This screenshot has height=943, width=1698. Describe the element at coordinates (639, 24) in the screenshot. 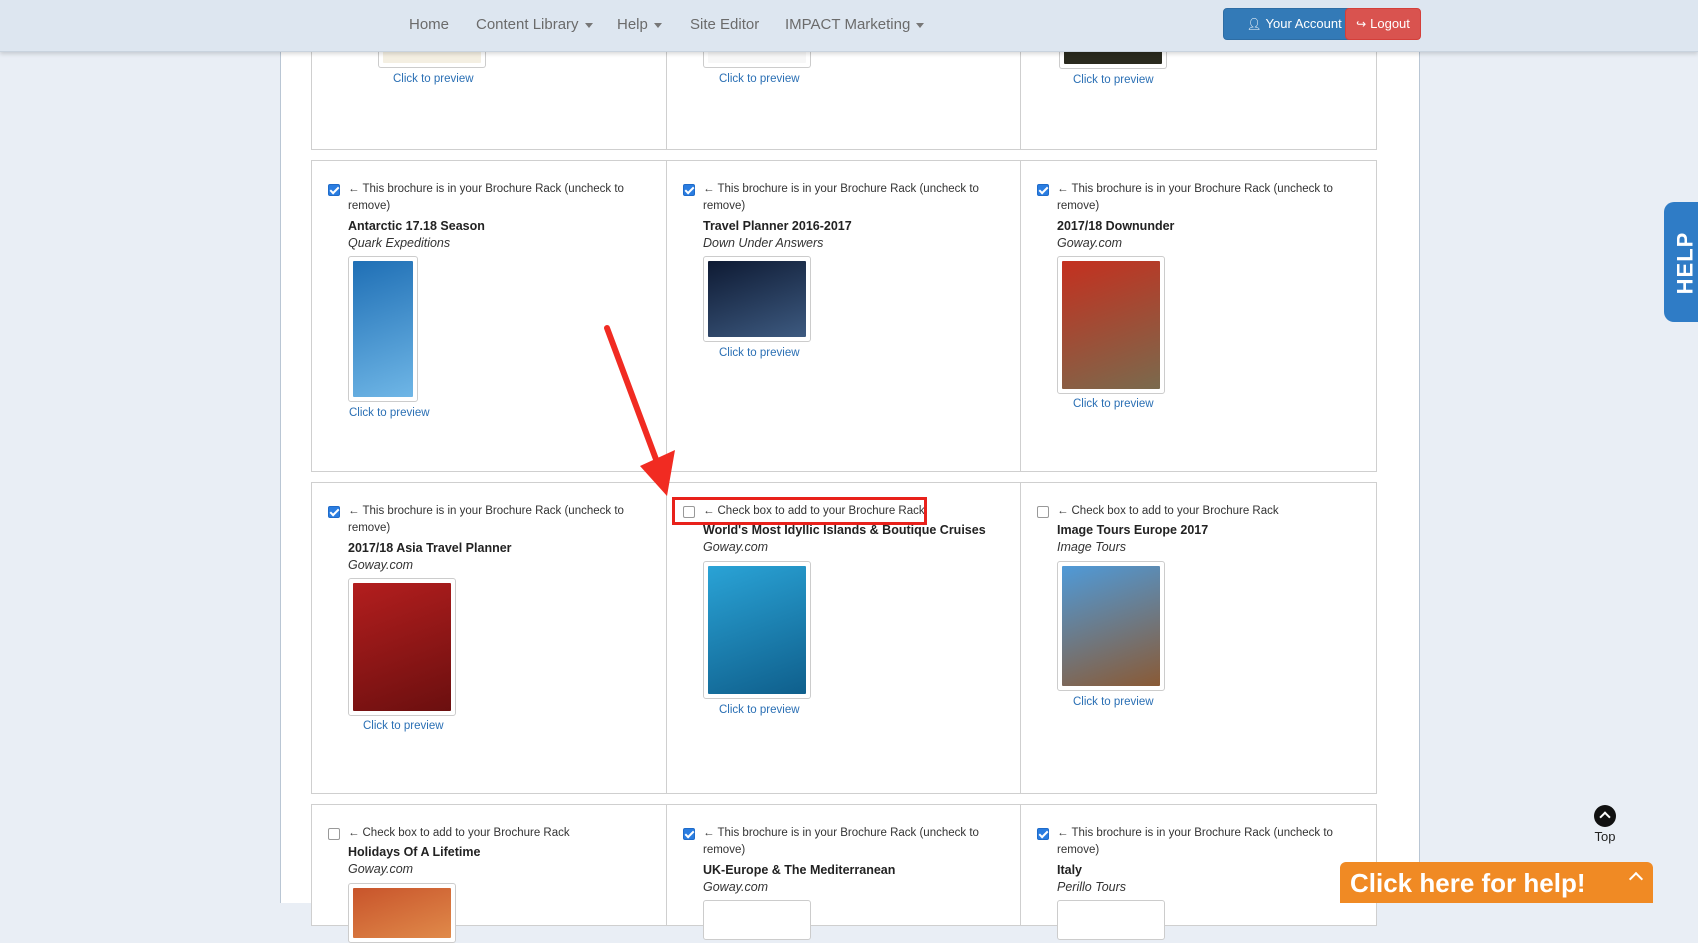

I see `nav-help: Help` at that location.